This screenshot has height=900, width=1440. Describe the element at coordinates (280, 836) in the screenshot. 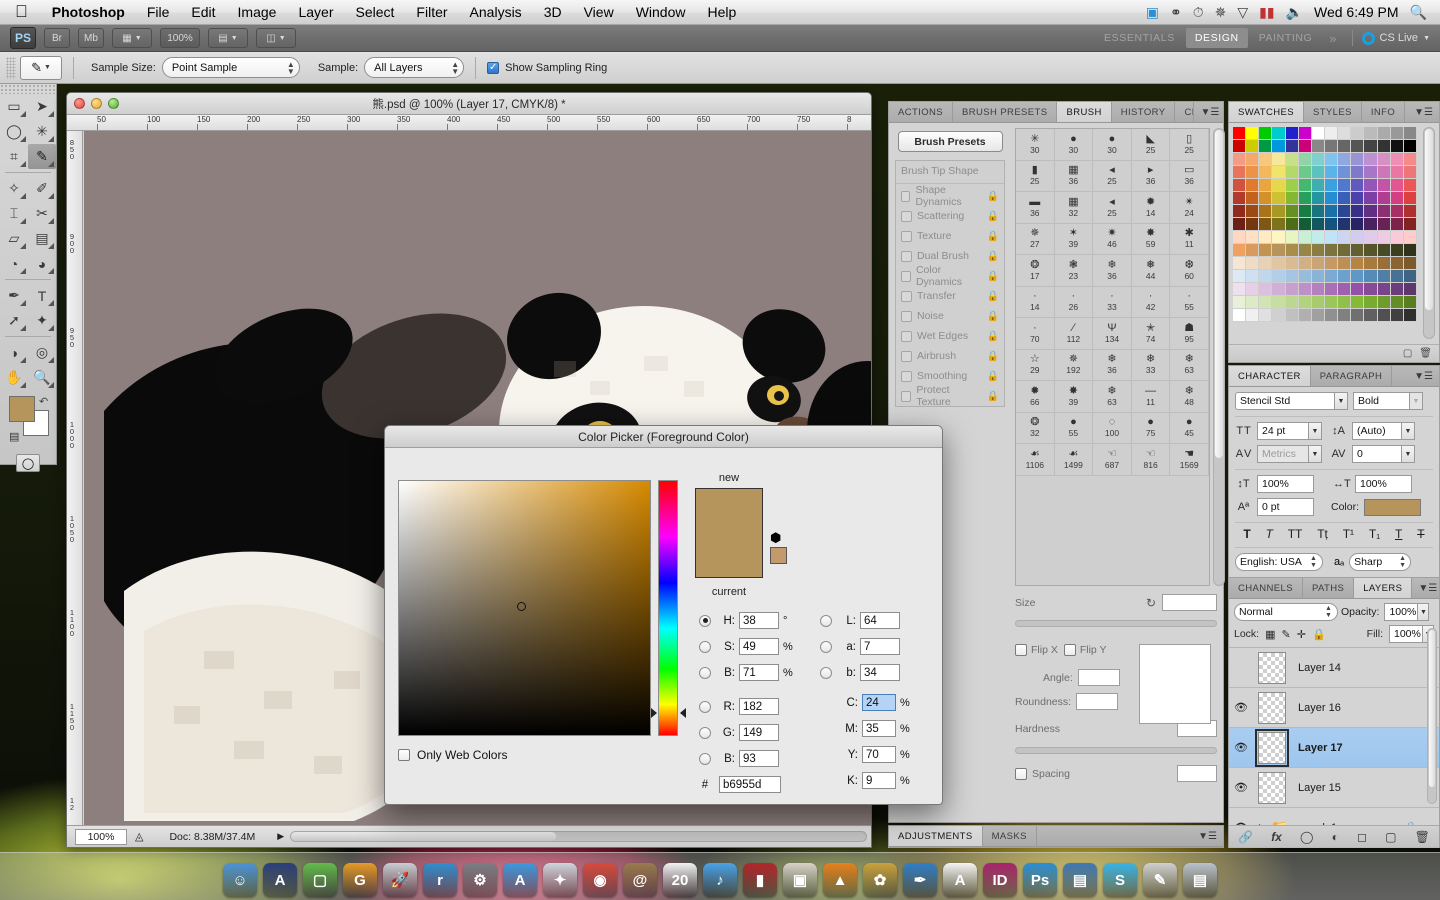

I see `status-menu-arrow-icon: ▶` at that location.